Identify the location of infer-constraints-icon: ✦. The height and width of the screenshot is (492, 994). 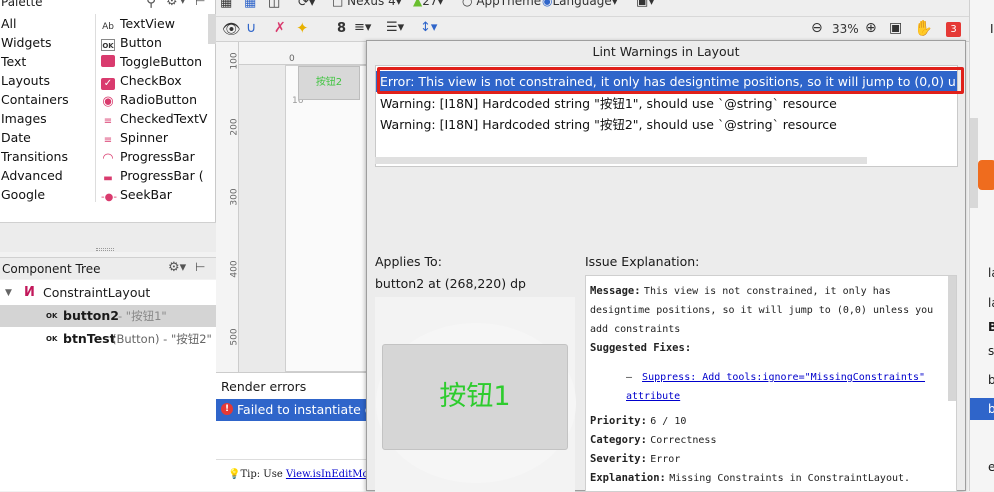
(302, 28).